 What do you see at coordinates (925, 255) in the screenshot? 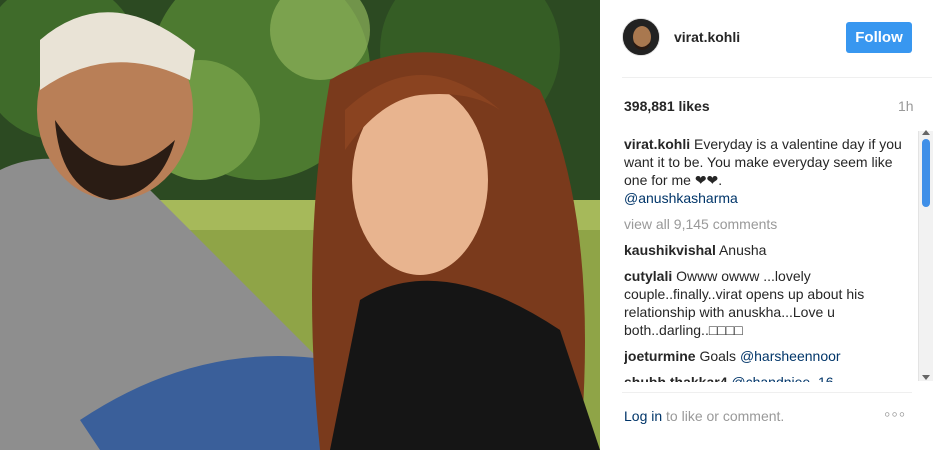
I see `comments-scrollbar` at bounding box center [925, 255].